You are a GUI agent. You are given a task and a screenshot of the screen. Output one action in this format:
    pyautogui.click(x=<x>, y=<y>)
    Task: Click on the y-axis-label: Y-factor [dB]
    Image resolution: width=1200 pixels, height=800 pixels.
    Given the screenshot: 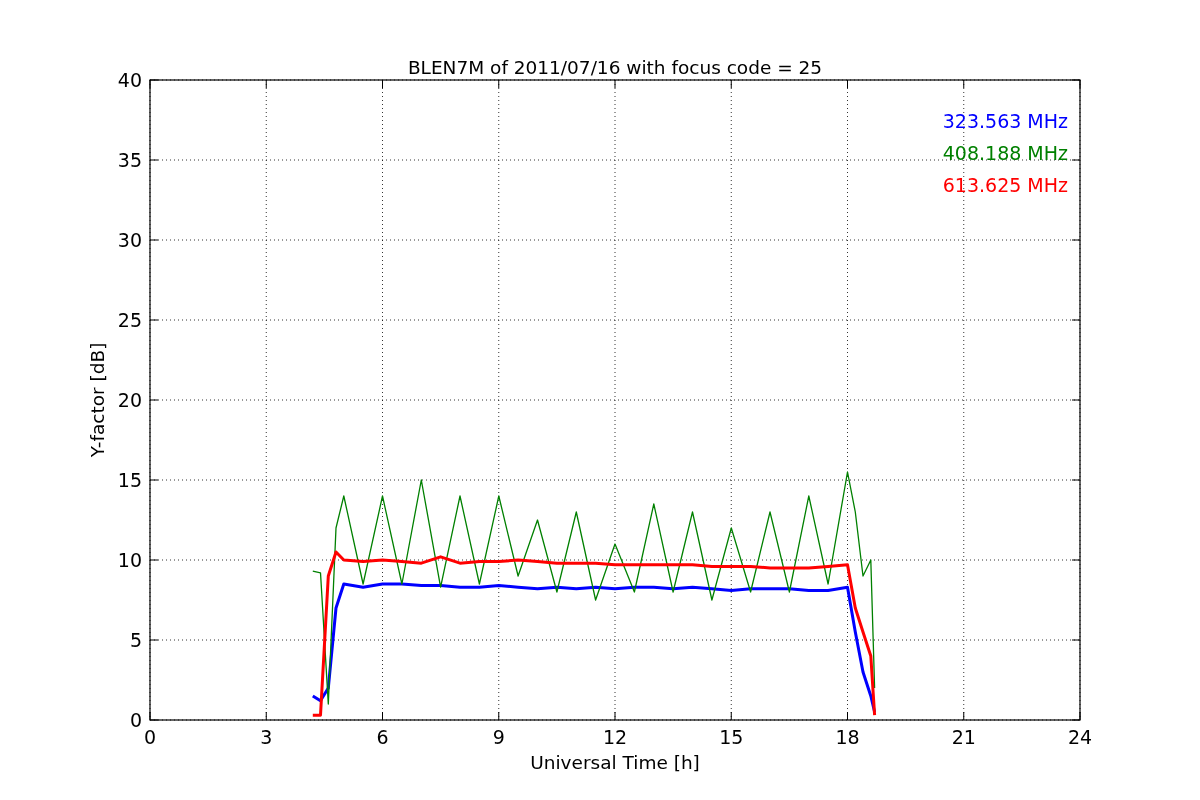 What is the action you would take?
    pyautogui.click(x=97, y=400)
    